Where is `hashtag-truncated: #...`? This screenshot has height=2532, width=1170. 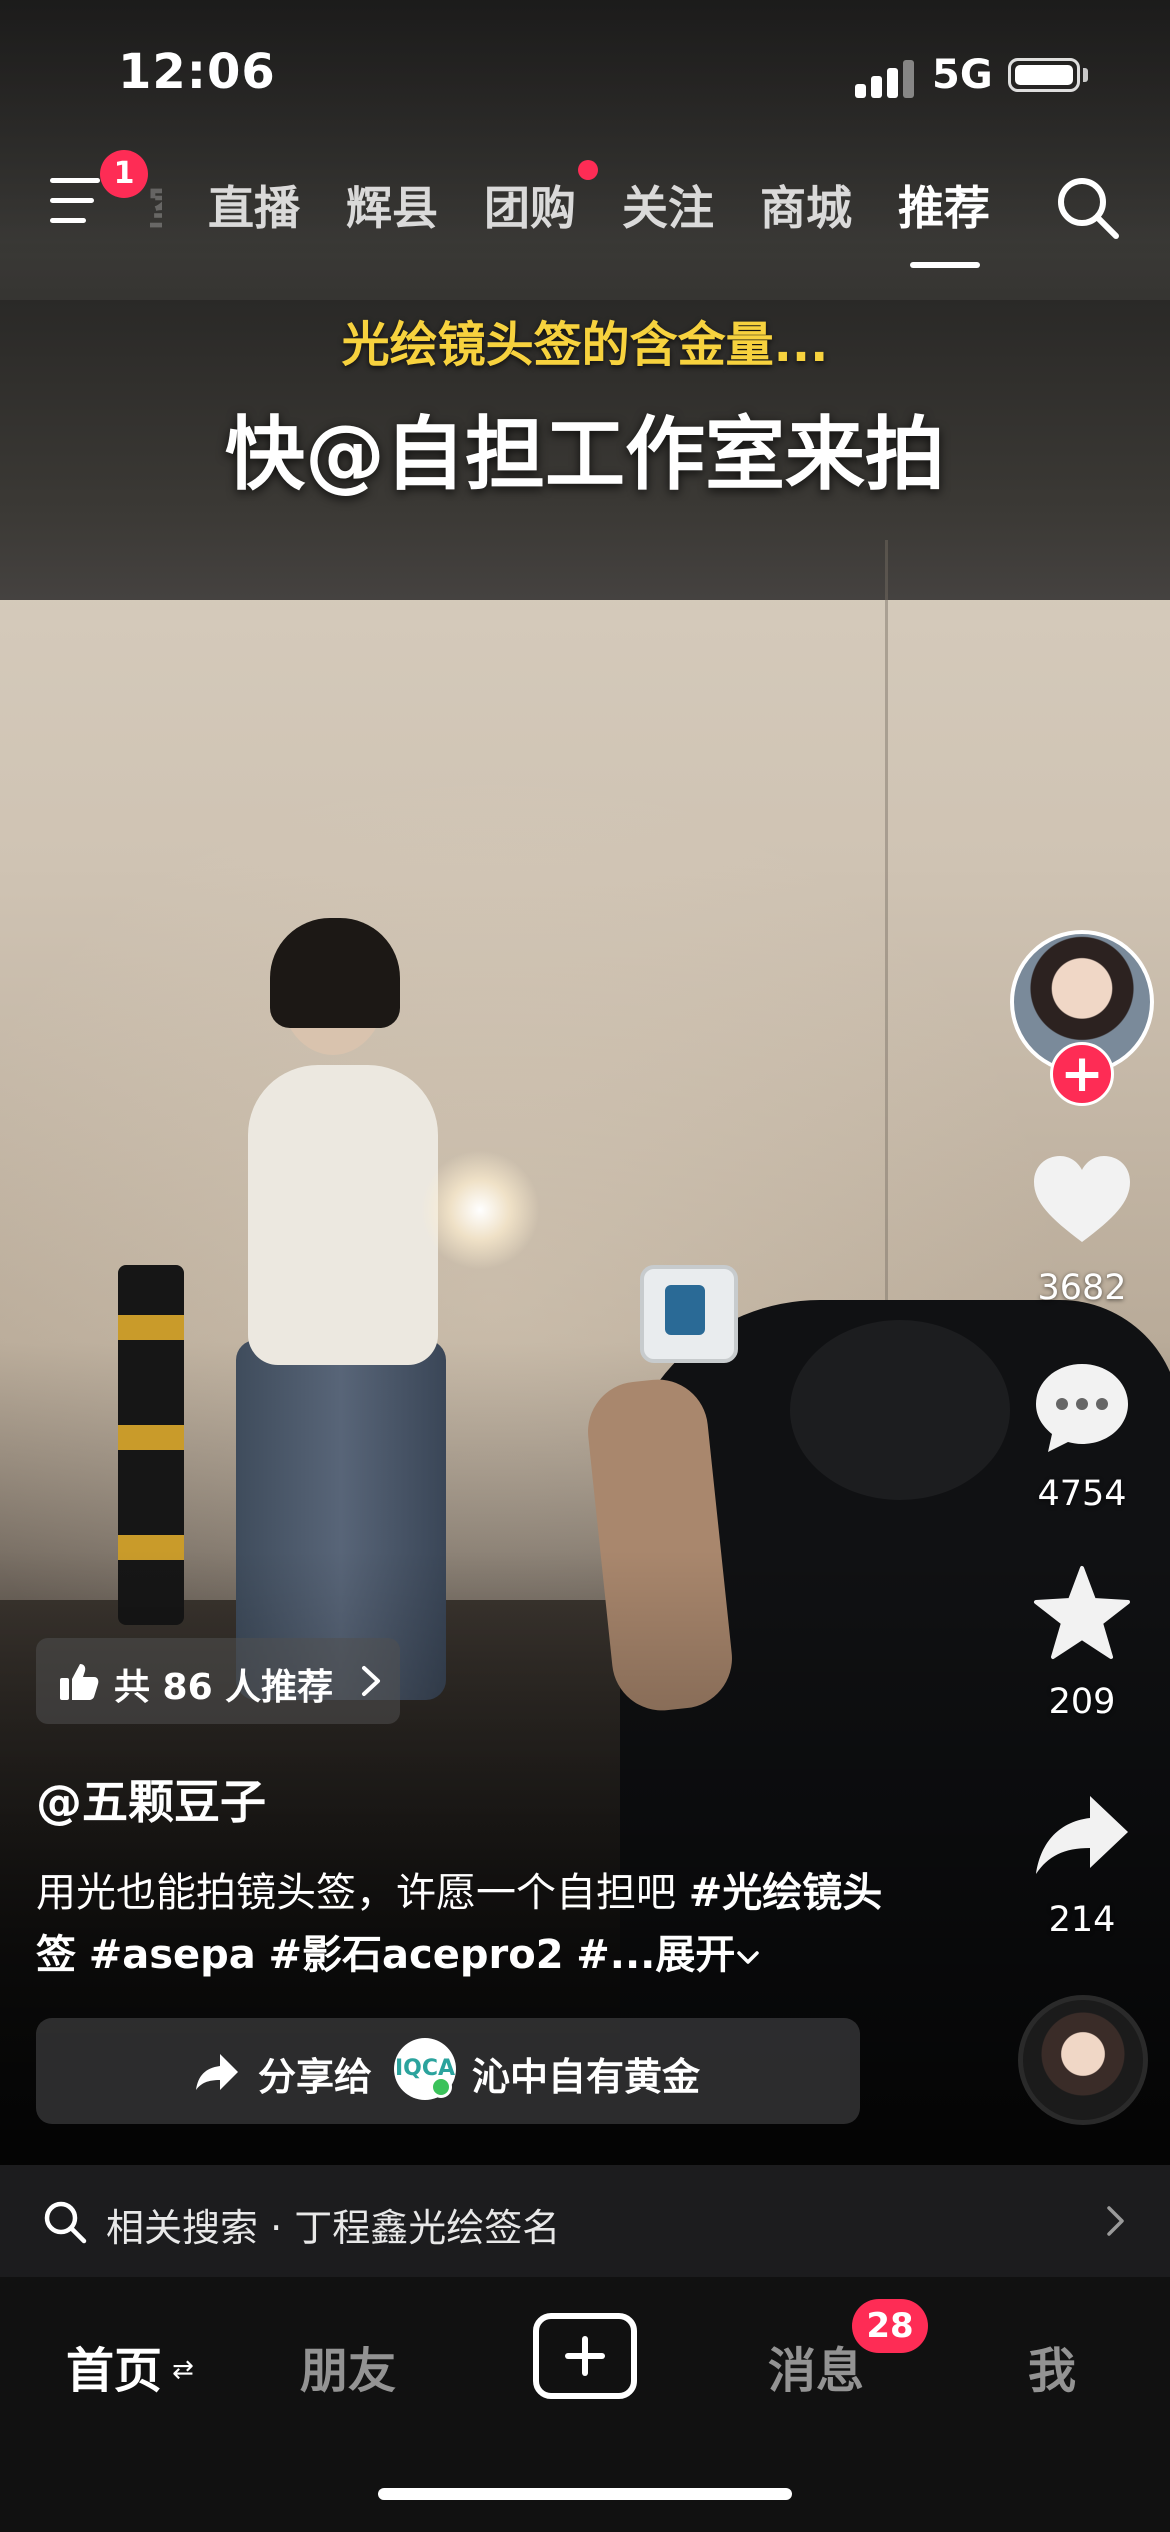 hashtag-truncated: #... is located at coordinates (615, 1955).